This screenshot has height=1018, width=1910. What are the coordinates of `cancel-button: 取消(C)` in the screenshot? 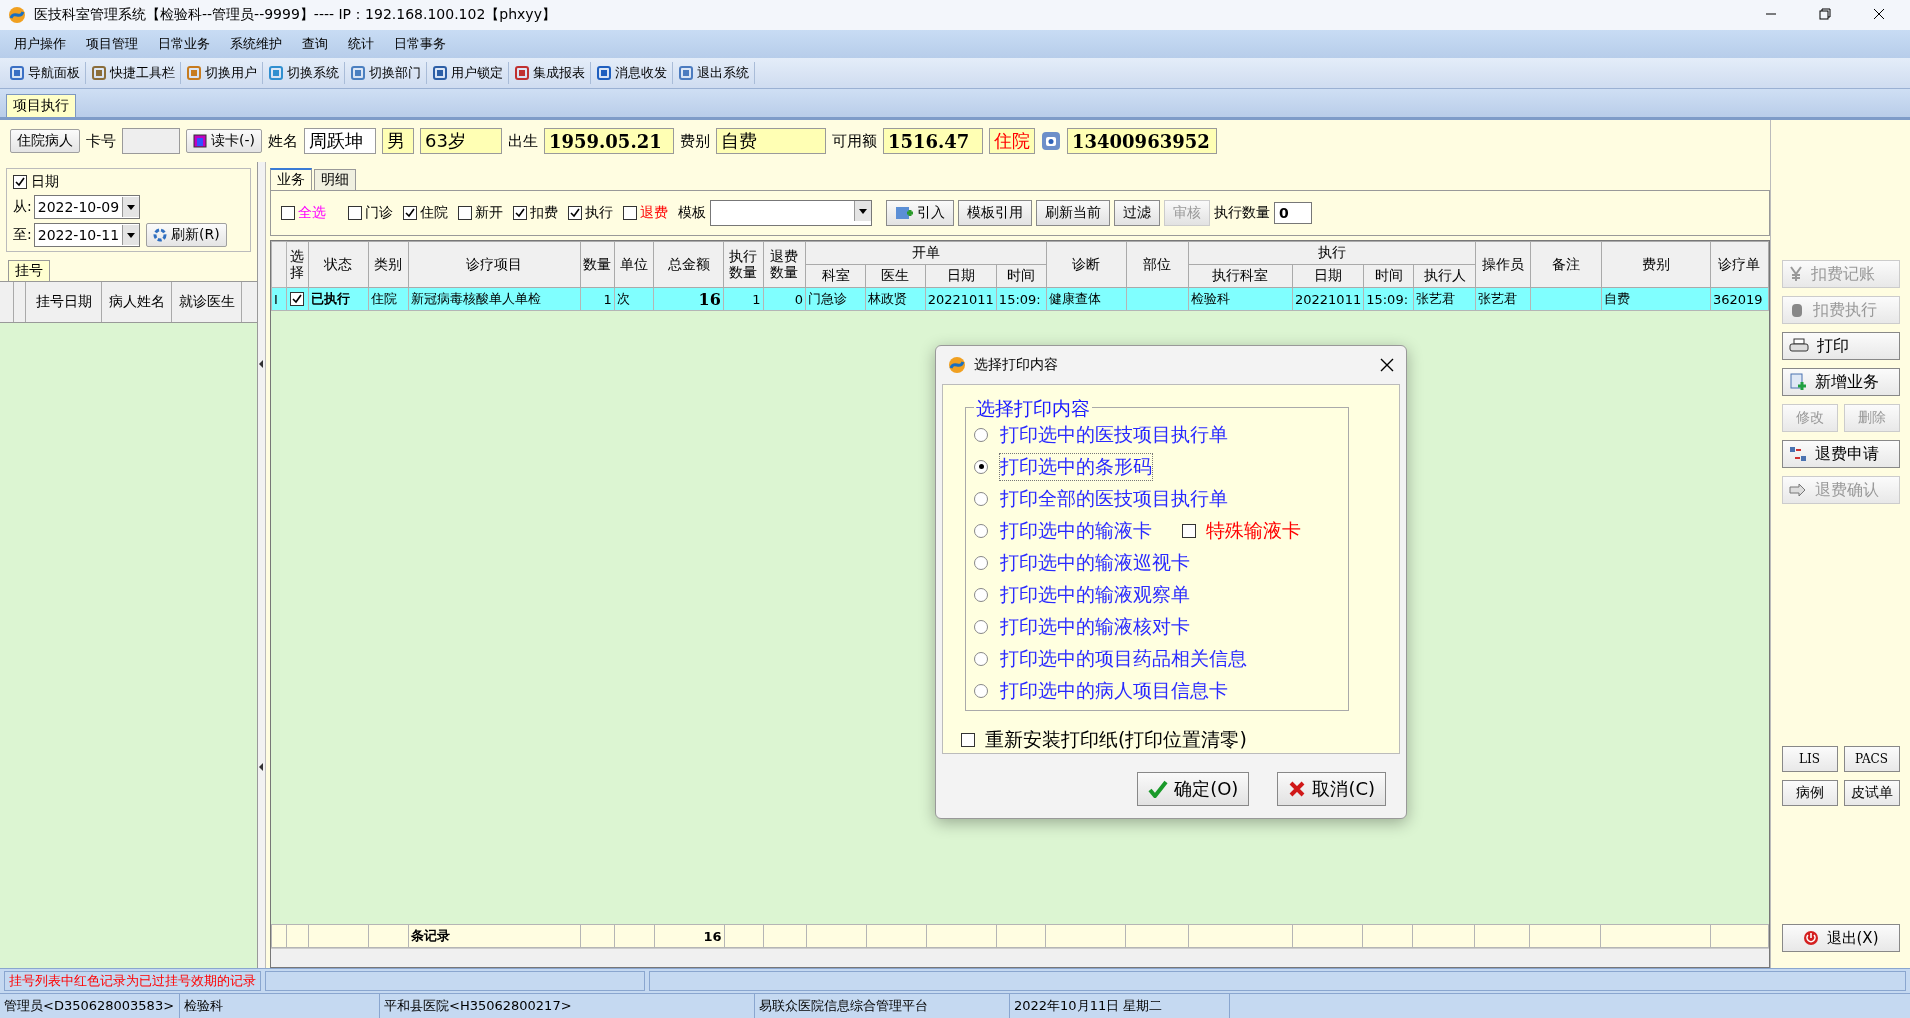 It's located at (1331, 788).